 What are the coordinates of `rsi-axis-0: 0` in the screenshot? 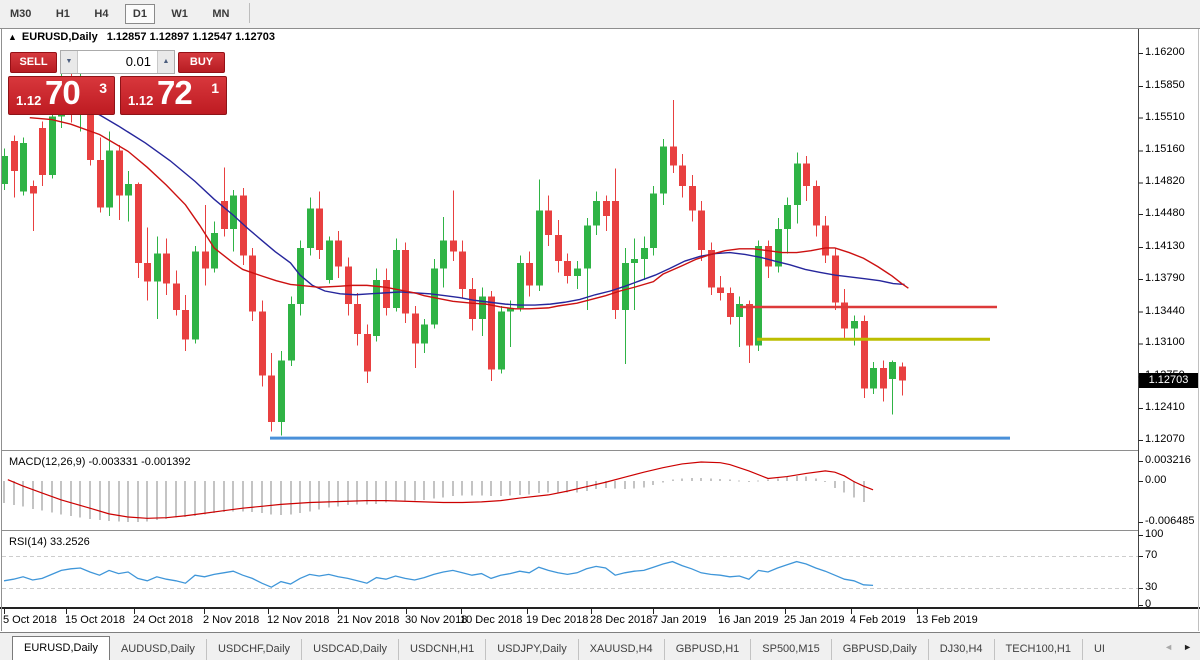 It's located at (1148, 604).